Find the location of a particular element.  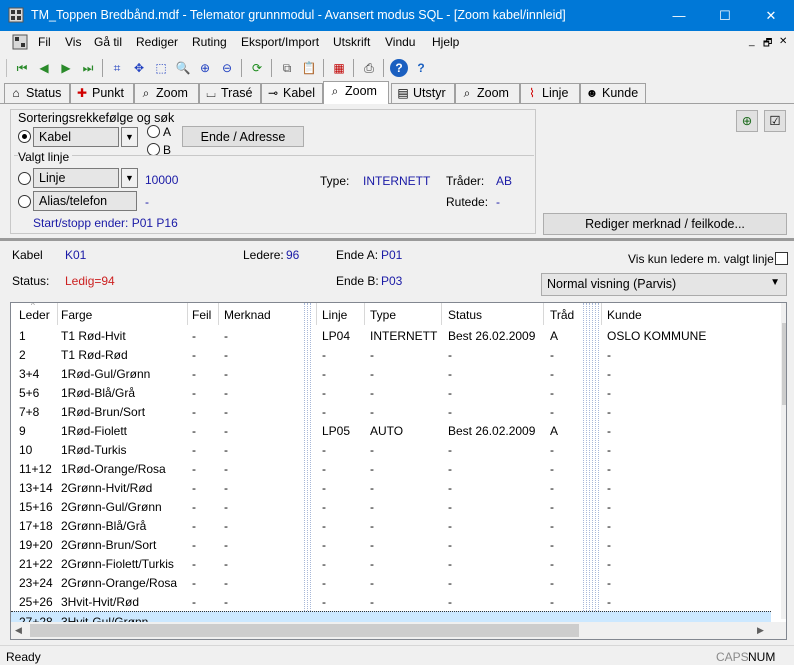

menu-ruting: Ruting is located at coordinates (209, 42).